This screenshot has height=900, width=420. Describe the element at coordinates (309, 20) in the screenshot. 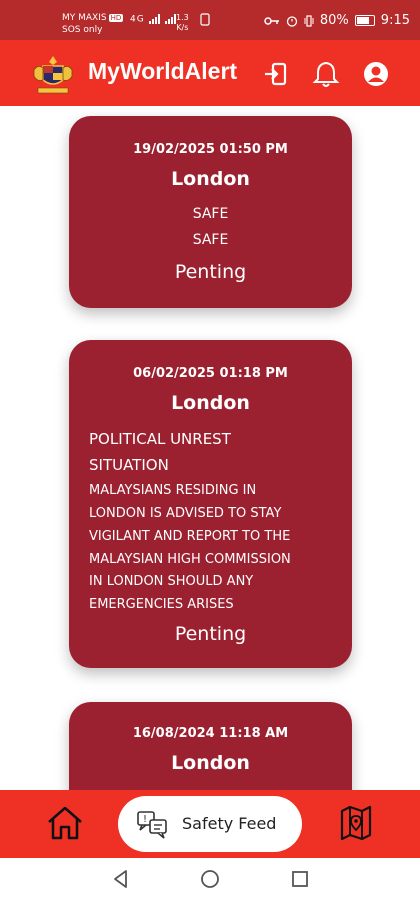

I see `vibrate-icon` at that location.